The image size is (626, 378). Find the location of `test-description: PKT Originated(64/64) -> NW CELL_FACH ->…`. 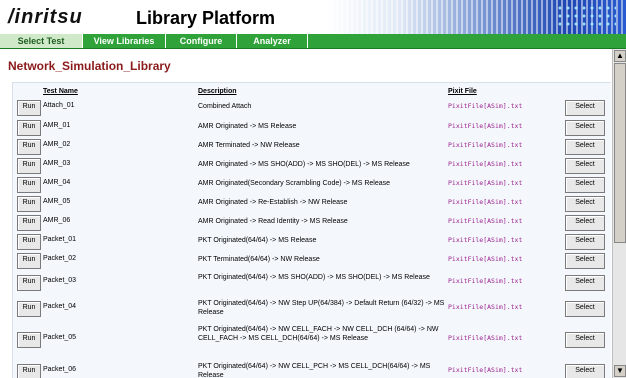

test-description: PKT Originated(64/64) -> NW CELL_FACH ->… is located at coordinates (318, 334).